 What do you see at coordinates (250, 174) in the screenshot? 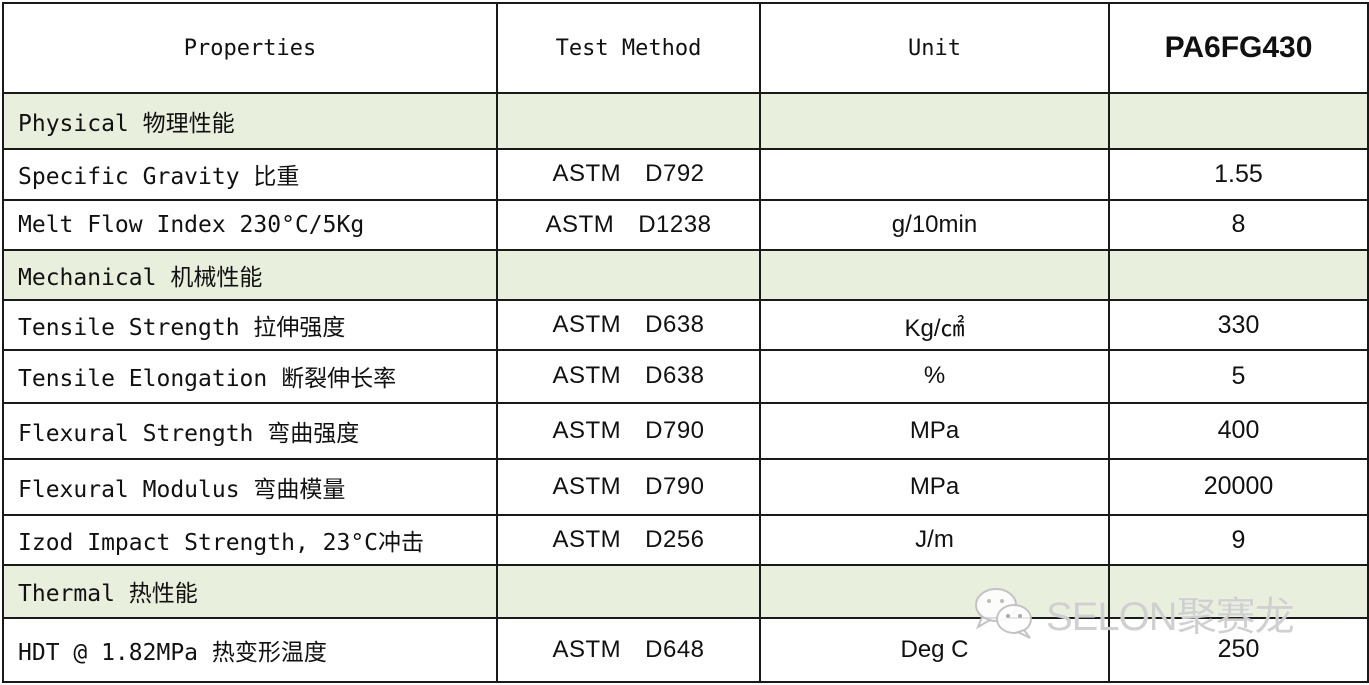
I see `property-cell: Specific Gravity 比重` at bounding box center [250, 174].